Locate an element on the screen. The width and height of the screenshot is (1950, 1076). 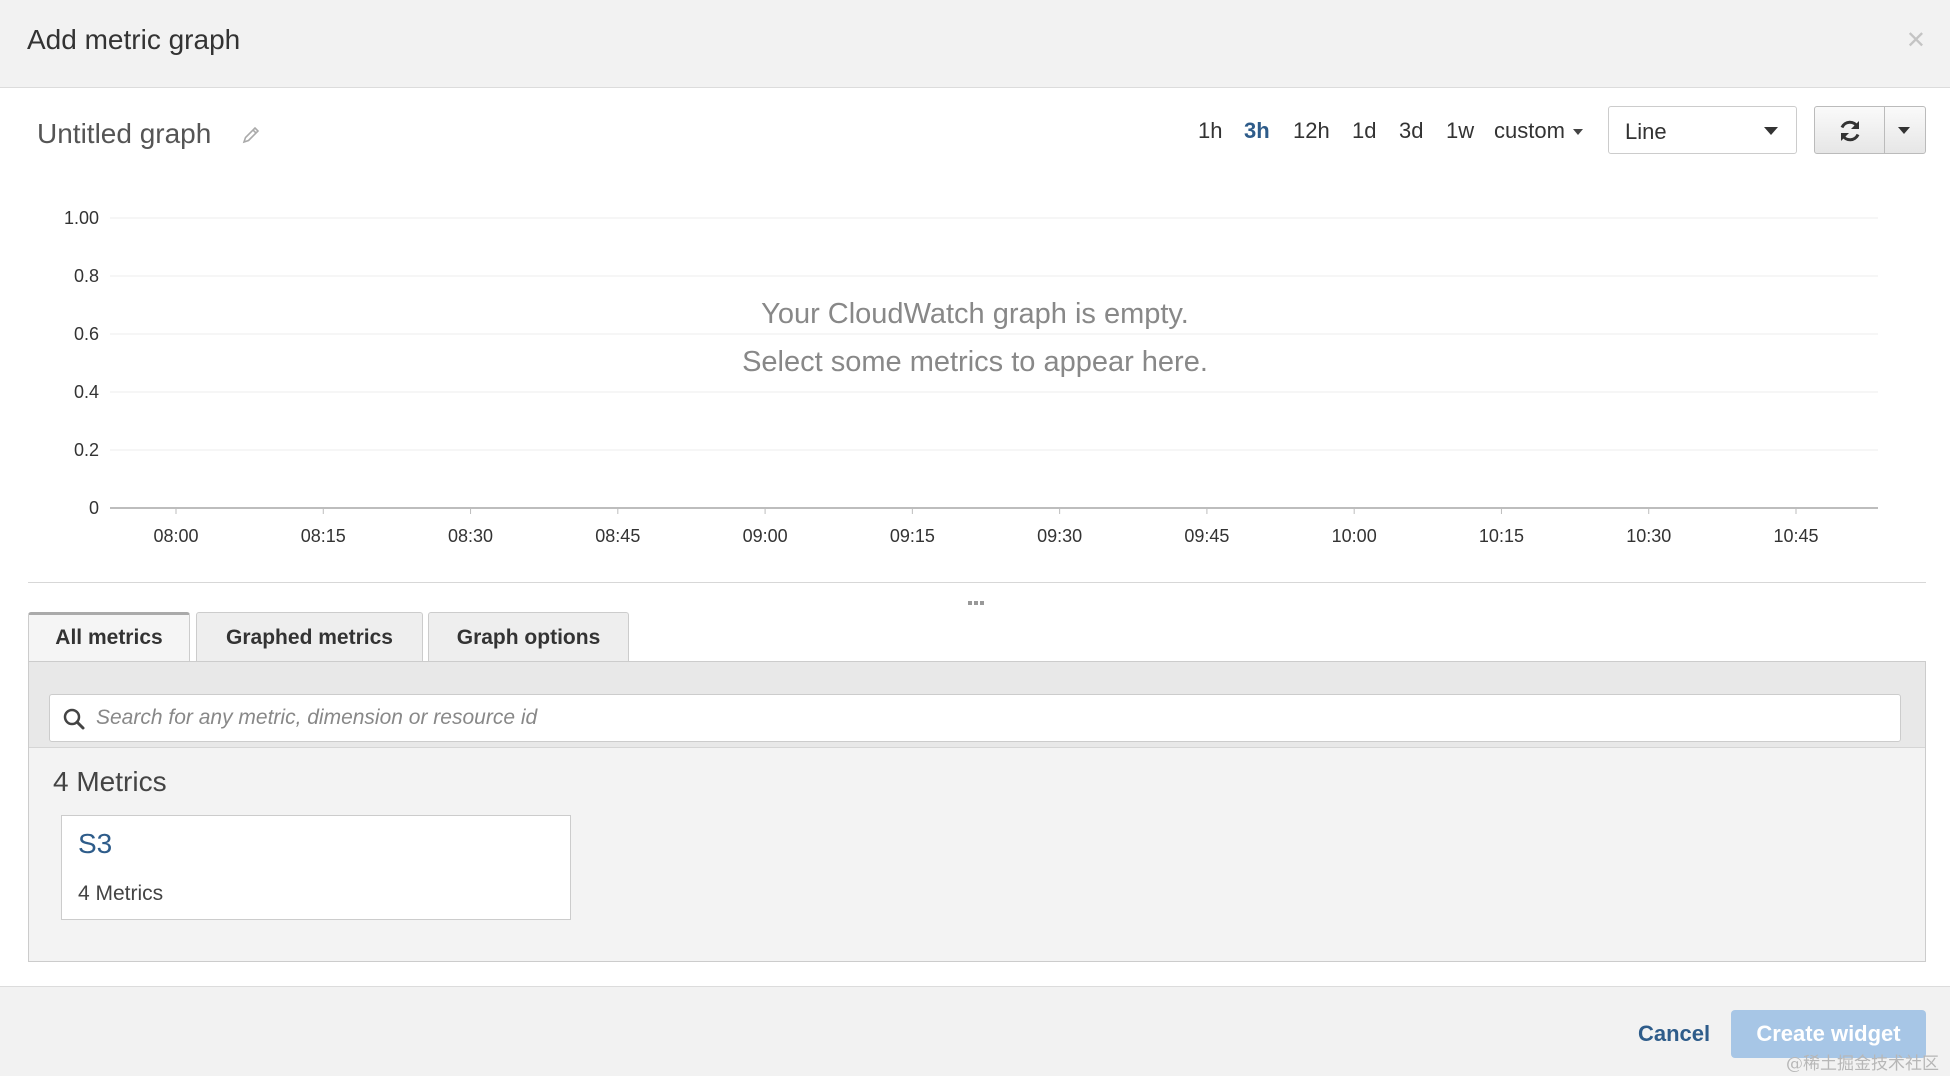
x-tick-label: 08:45 is located at coordinates (617, 536).